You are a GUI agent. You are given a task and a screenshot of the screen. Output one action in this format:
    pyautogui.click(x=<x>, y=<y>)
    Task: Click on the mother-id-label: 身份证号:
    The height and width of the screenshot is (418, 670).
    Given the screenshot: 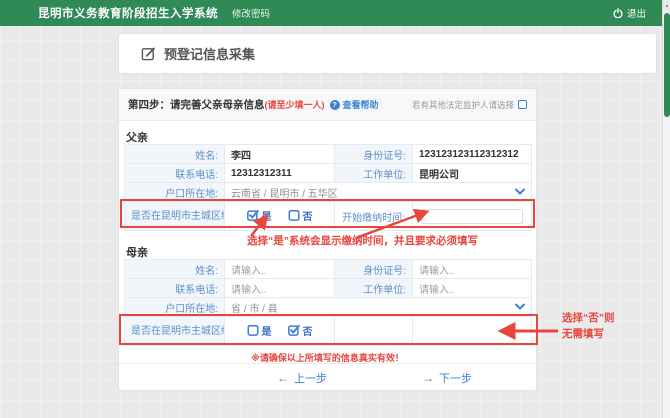 What is the action you would take?
    pyautogui.click(x=373, y=269)
    